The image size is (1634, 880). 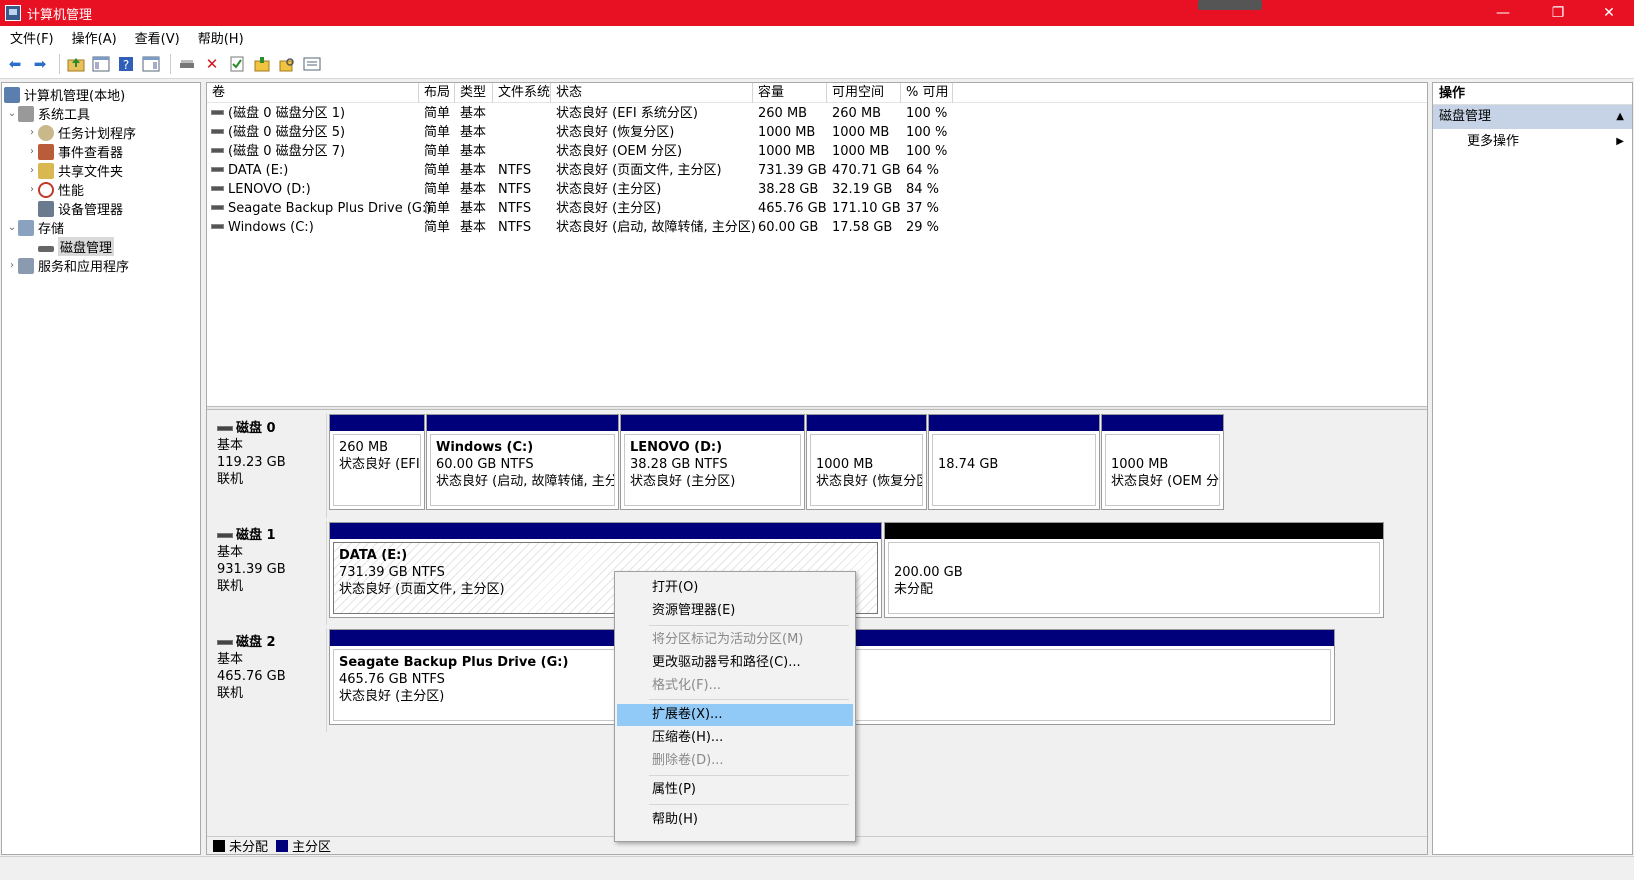 I want to click on forward-arrow-icon: ➡, so click(x=40, y=64).